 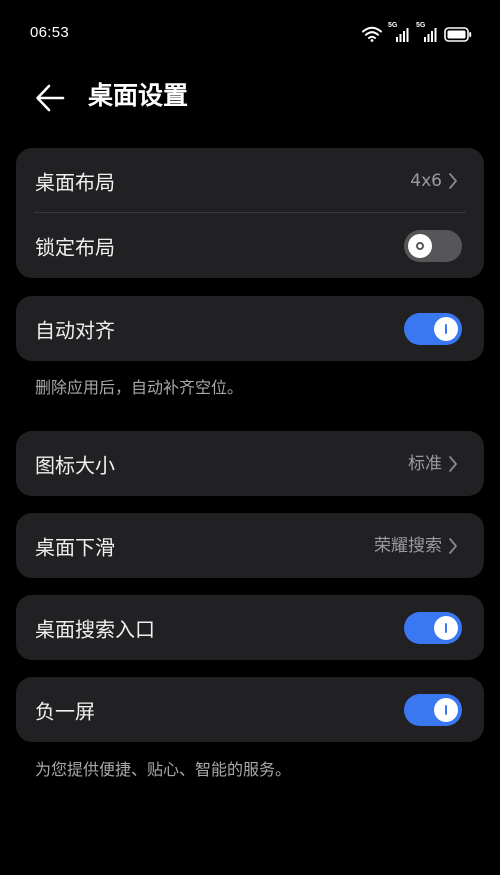 I want to click on status-bar: 06:53 5G 5G, so click(x=250, y=34).